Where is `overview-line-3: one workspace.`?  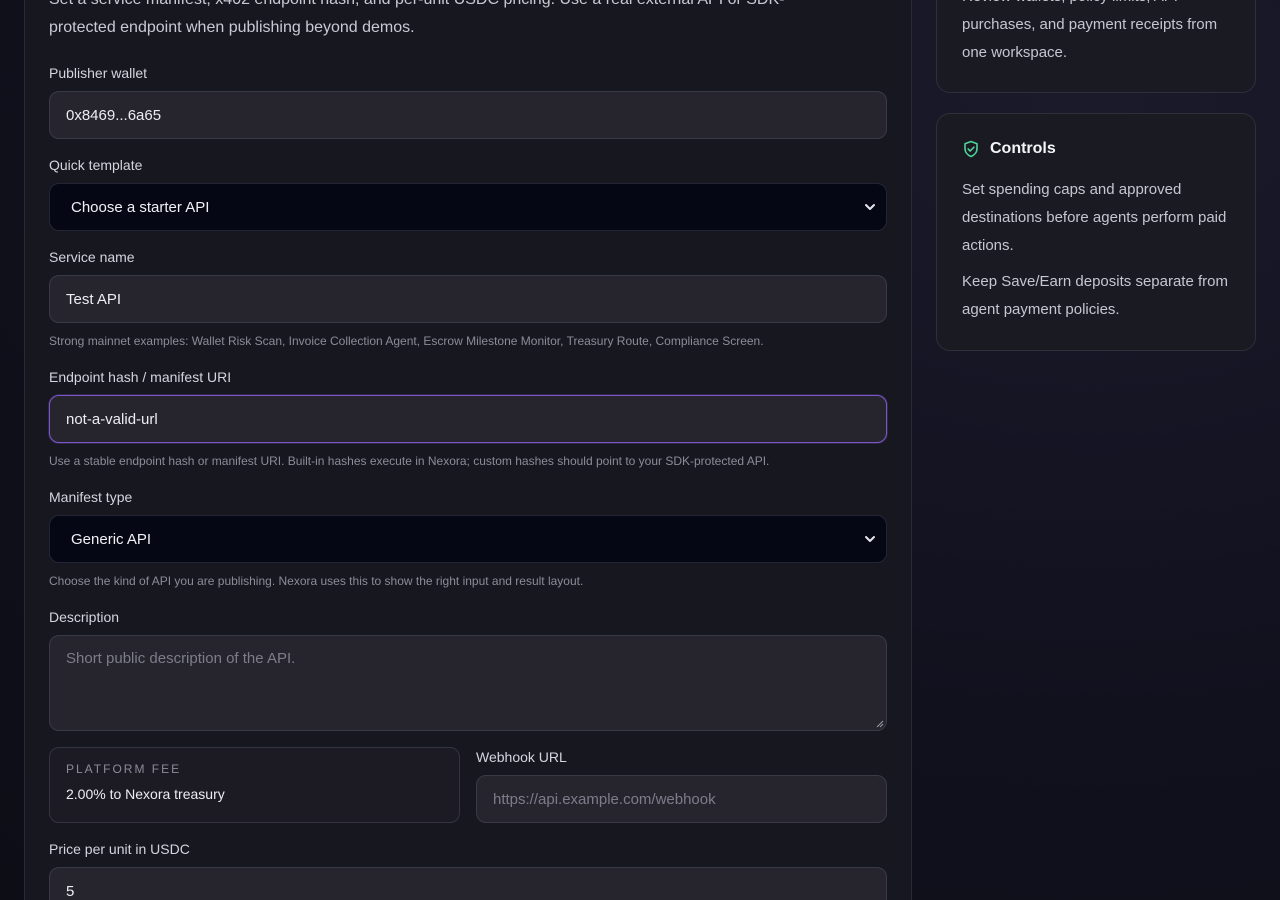 overview-line-3: one workspace. is located at coordinates (1015, 52).